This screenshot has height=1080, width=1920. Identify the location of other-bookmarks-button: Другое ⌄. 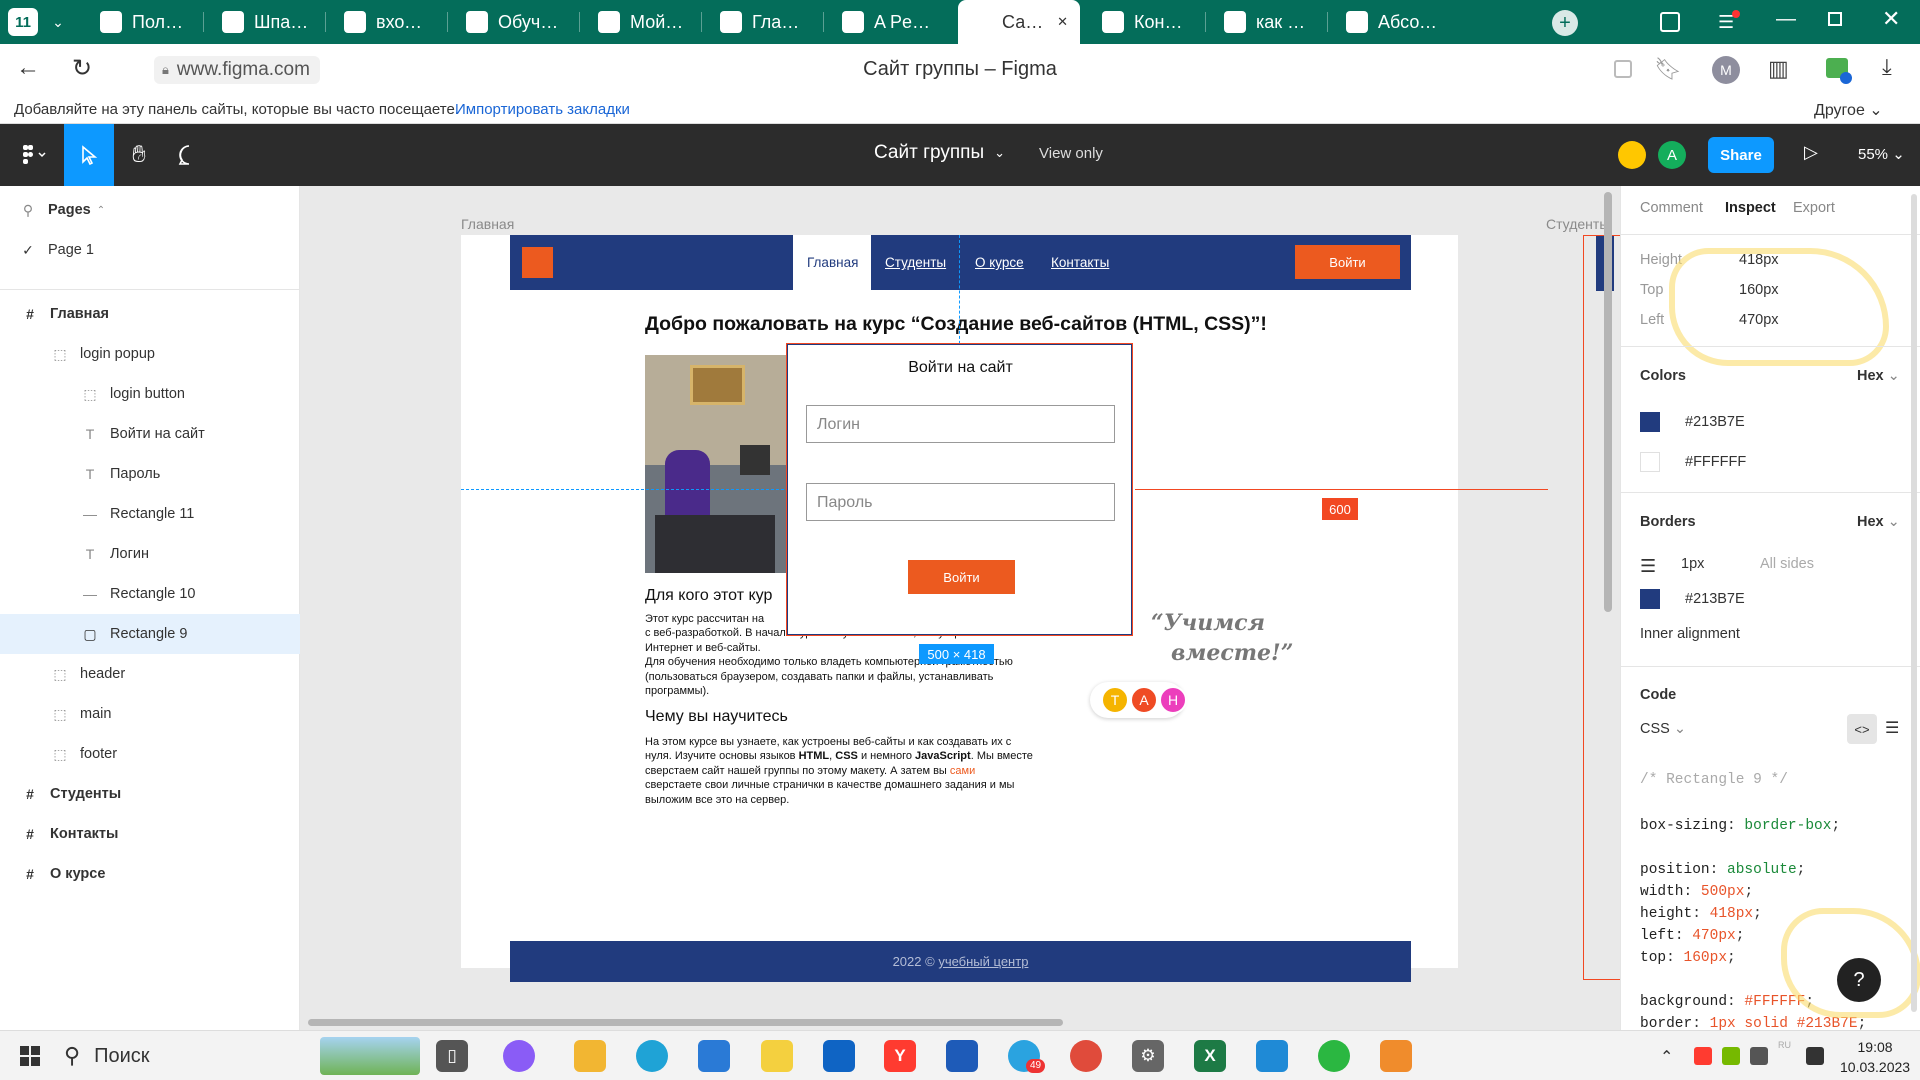
(1848, 110).